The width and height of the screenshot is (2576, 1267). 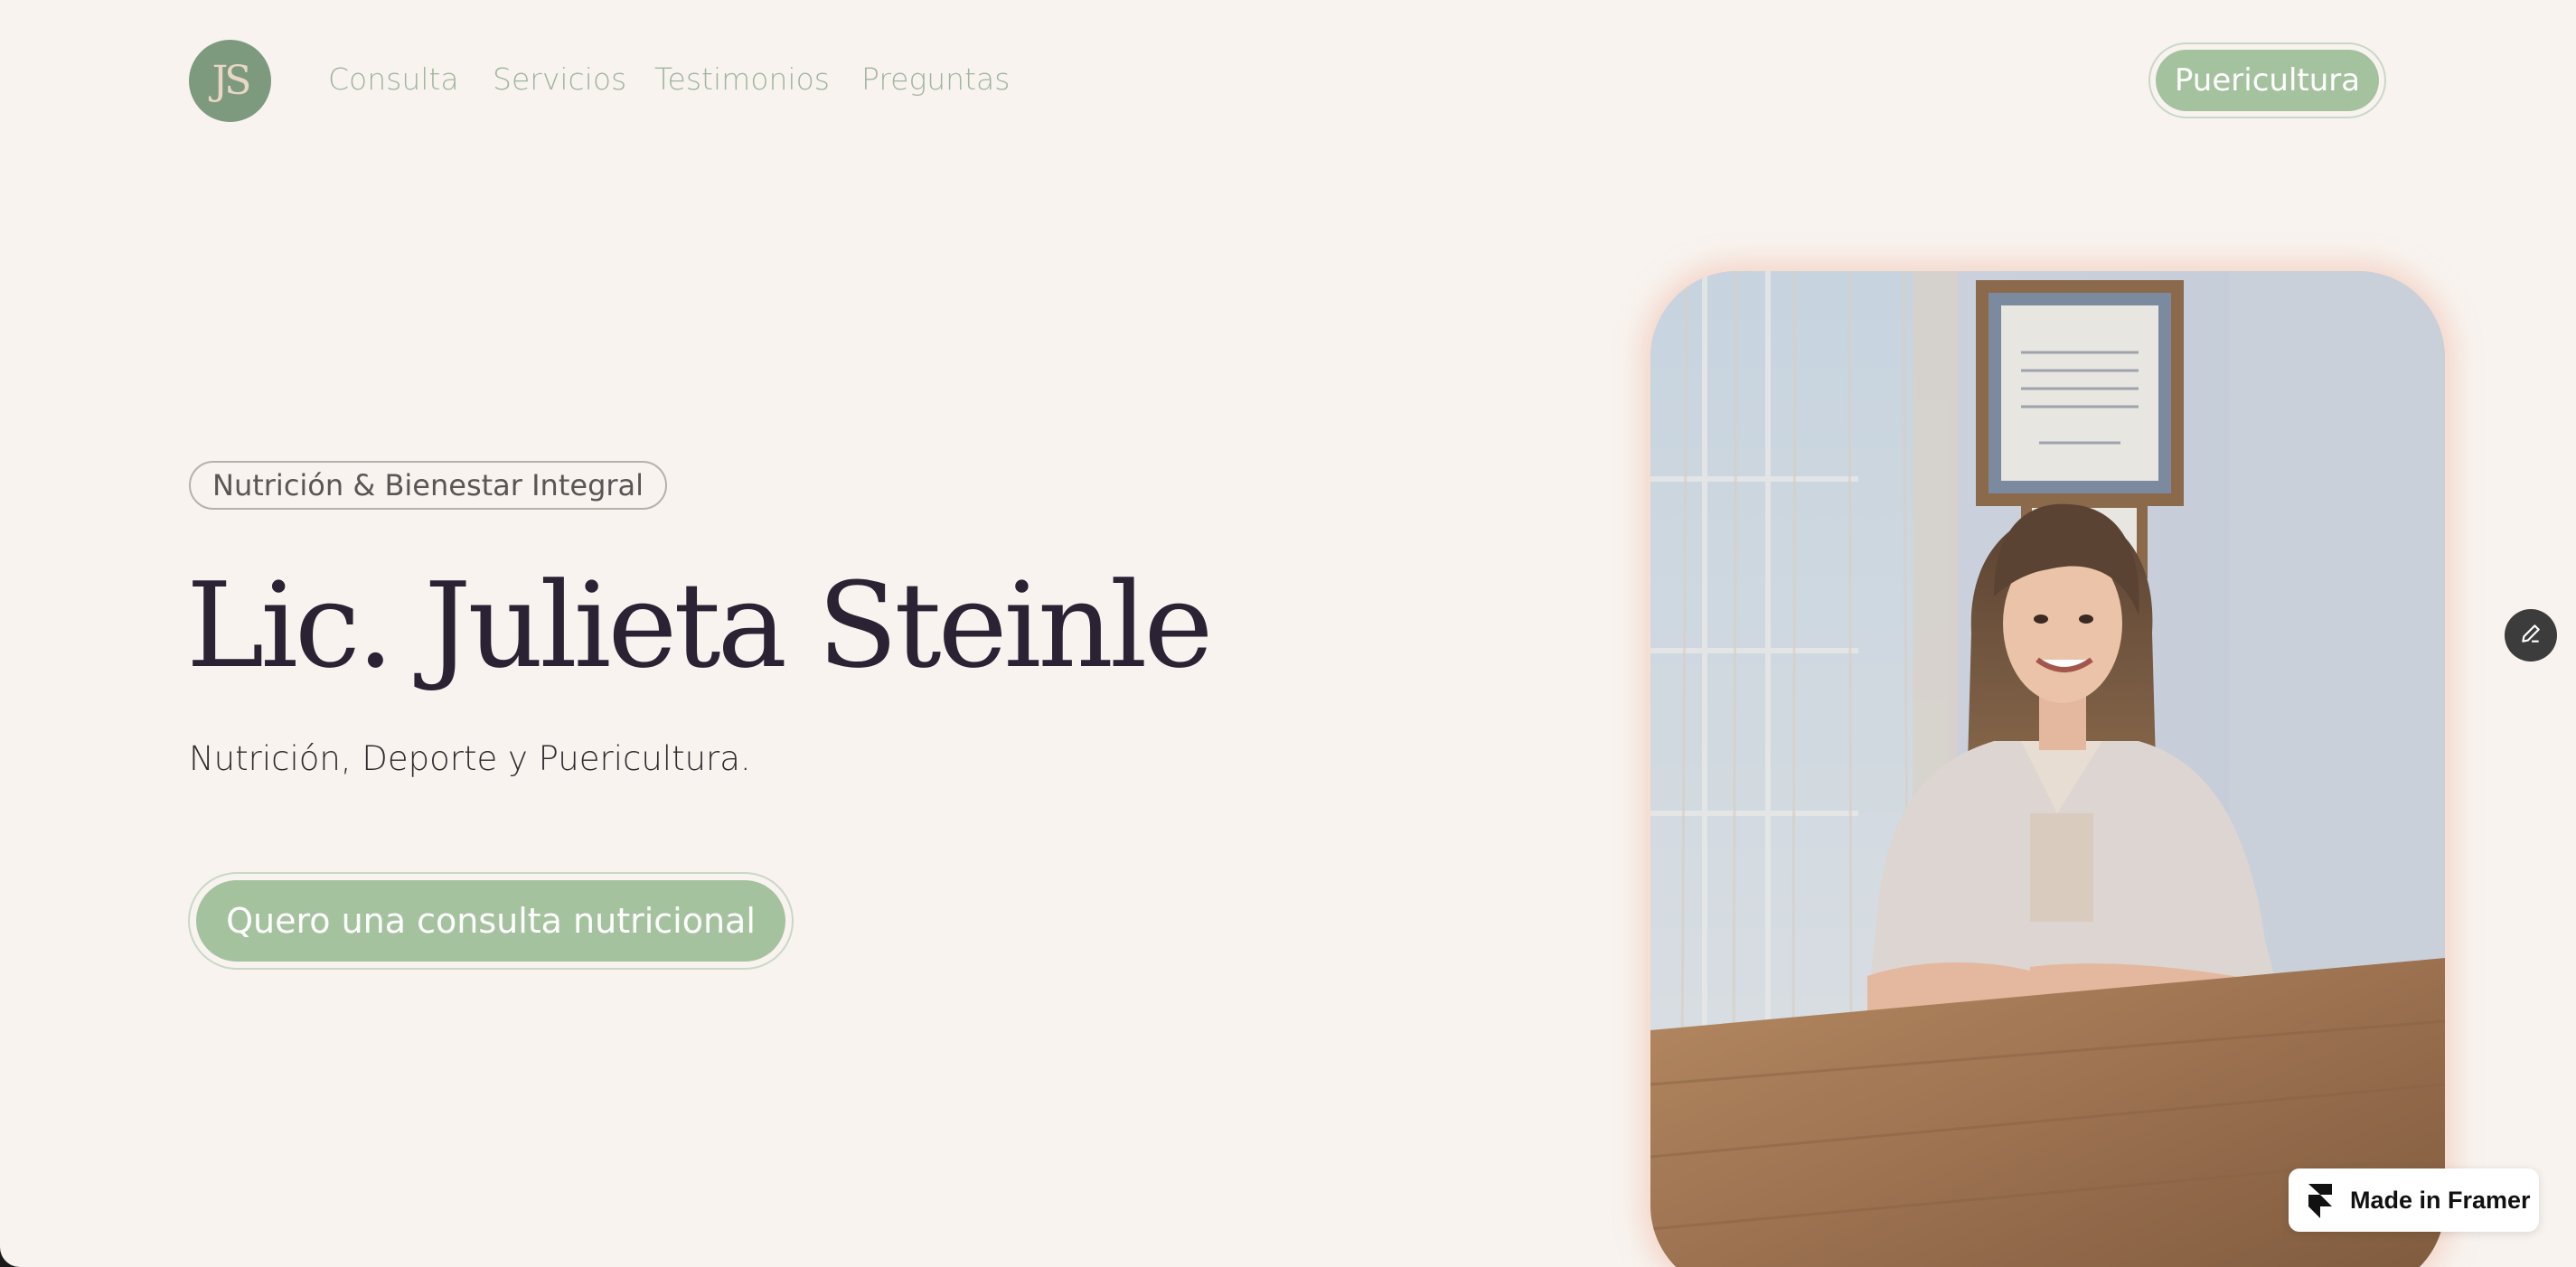 I want to click on puericultura-button: Puericultura, so click(x=2267, y=80).